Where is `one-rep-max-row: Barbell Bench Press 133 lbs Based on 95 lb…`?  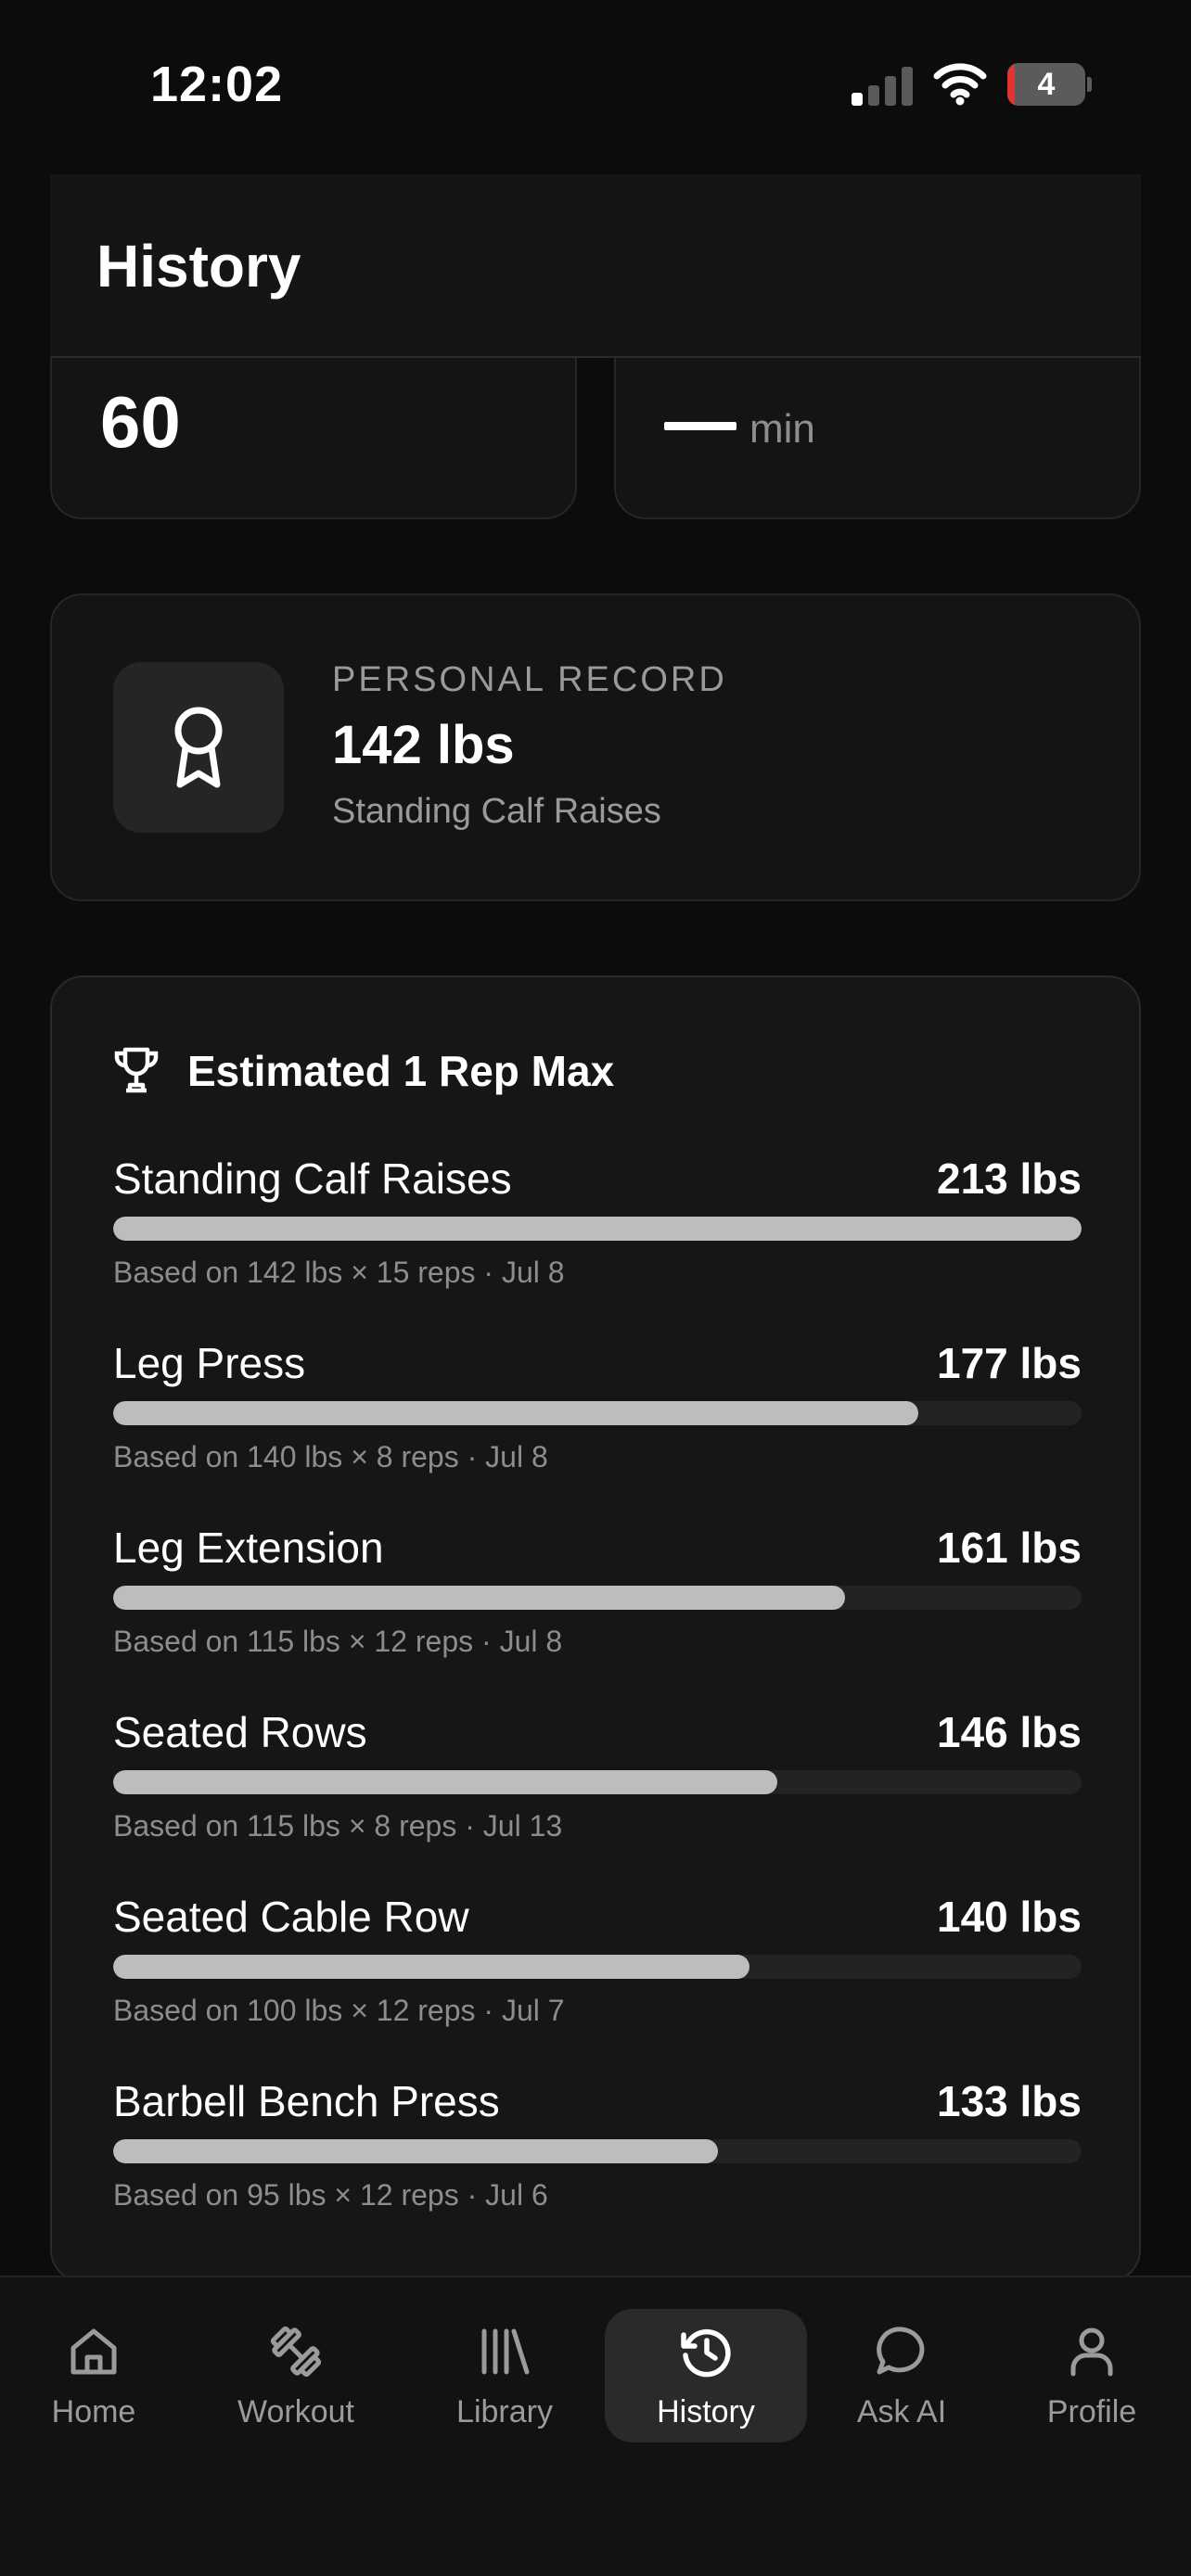
one-rep-max-row: Barbell Bench Press 133 lbs Based on 95 lb… is located at coordinates (597, 2155).